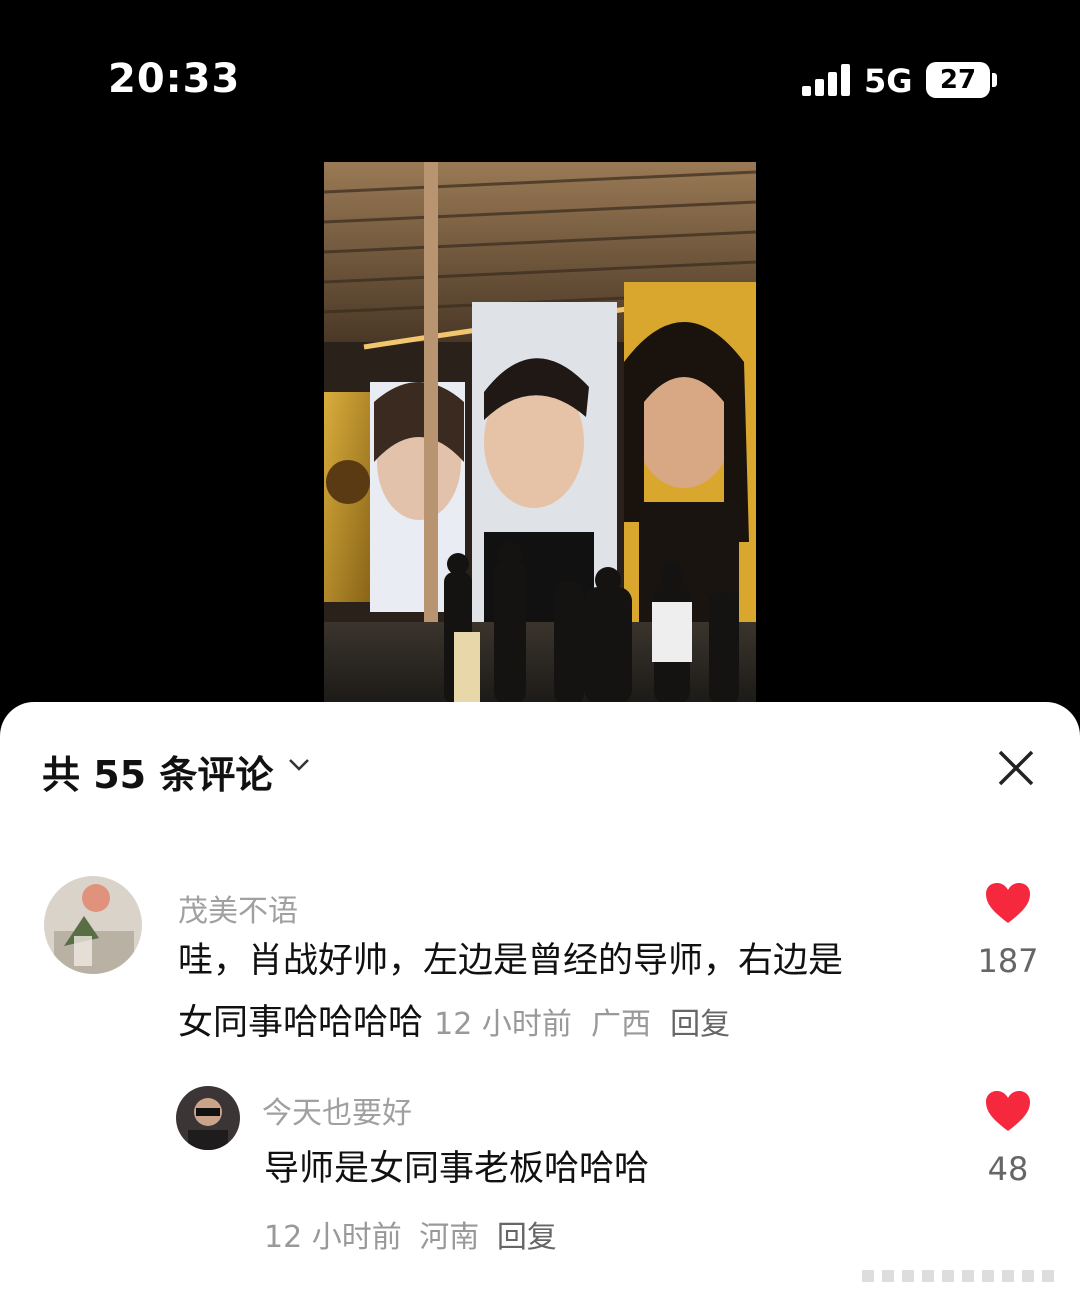  What do you see at coordinates (511, 961) in the screenshot?
I see `comment-text-line: 哇，肖战好帅，左边是曾经的导师，右边是` at bounding box center [511, 961].